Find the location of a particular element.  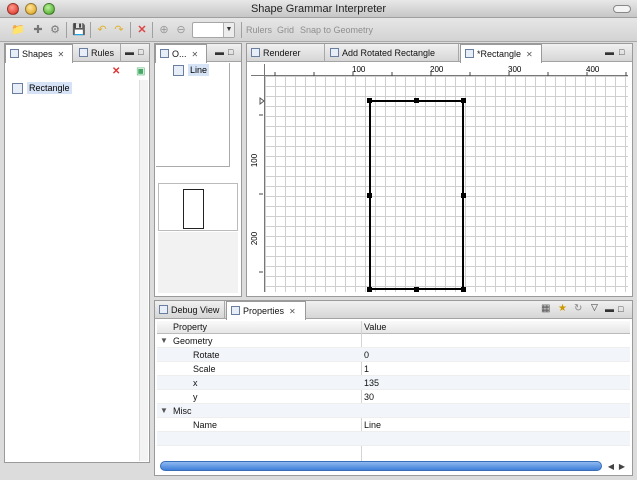

table-header: Property Value is located at coordinates (393, 327).